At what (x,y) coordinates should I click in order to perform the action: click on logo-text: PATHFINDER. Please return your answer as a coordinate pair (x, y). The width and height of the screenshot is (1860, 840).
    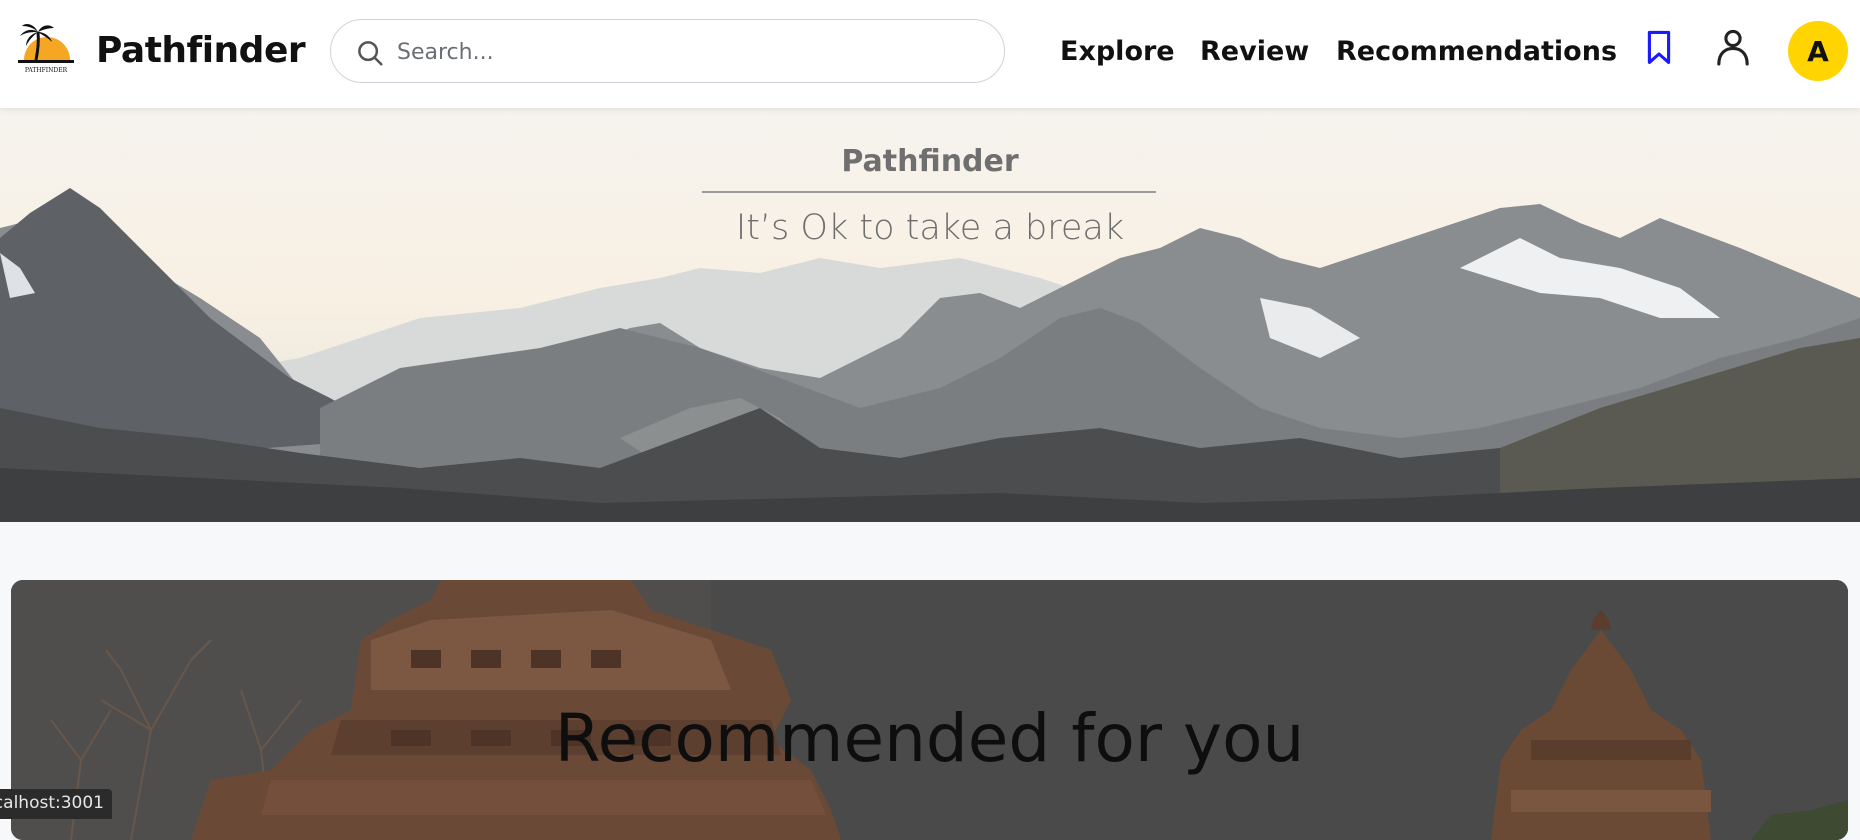
    Looking at the image, I should click on (46, 70).